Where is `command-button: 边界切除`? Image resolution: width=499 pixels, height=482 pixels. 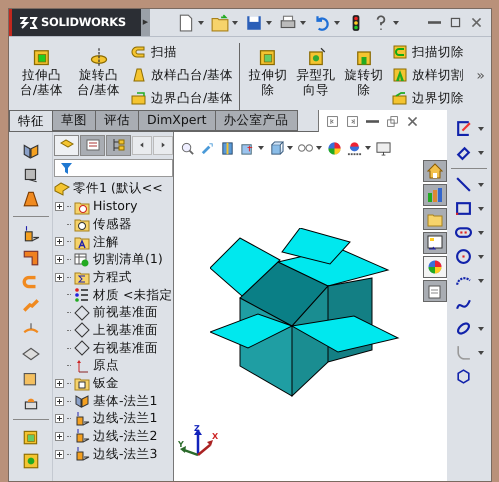 command-button: 边界切除 is located at coordinates (428, 98).